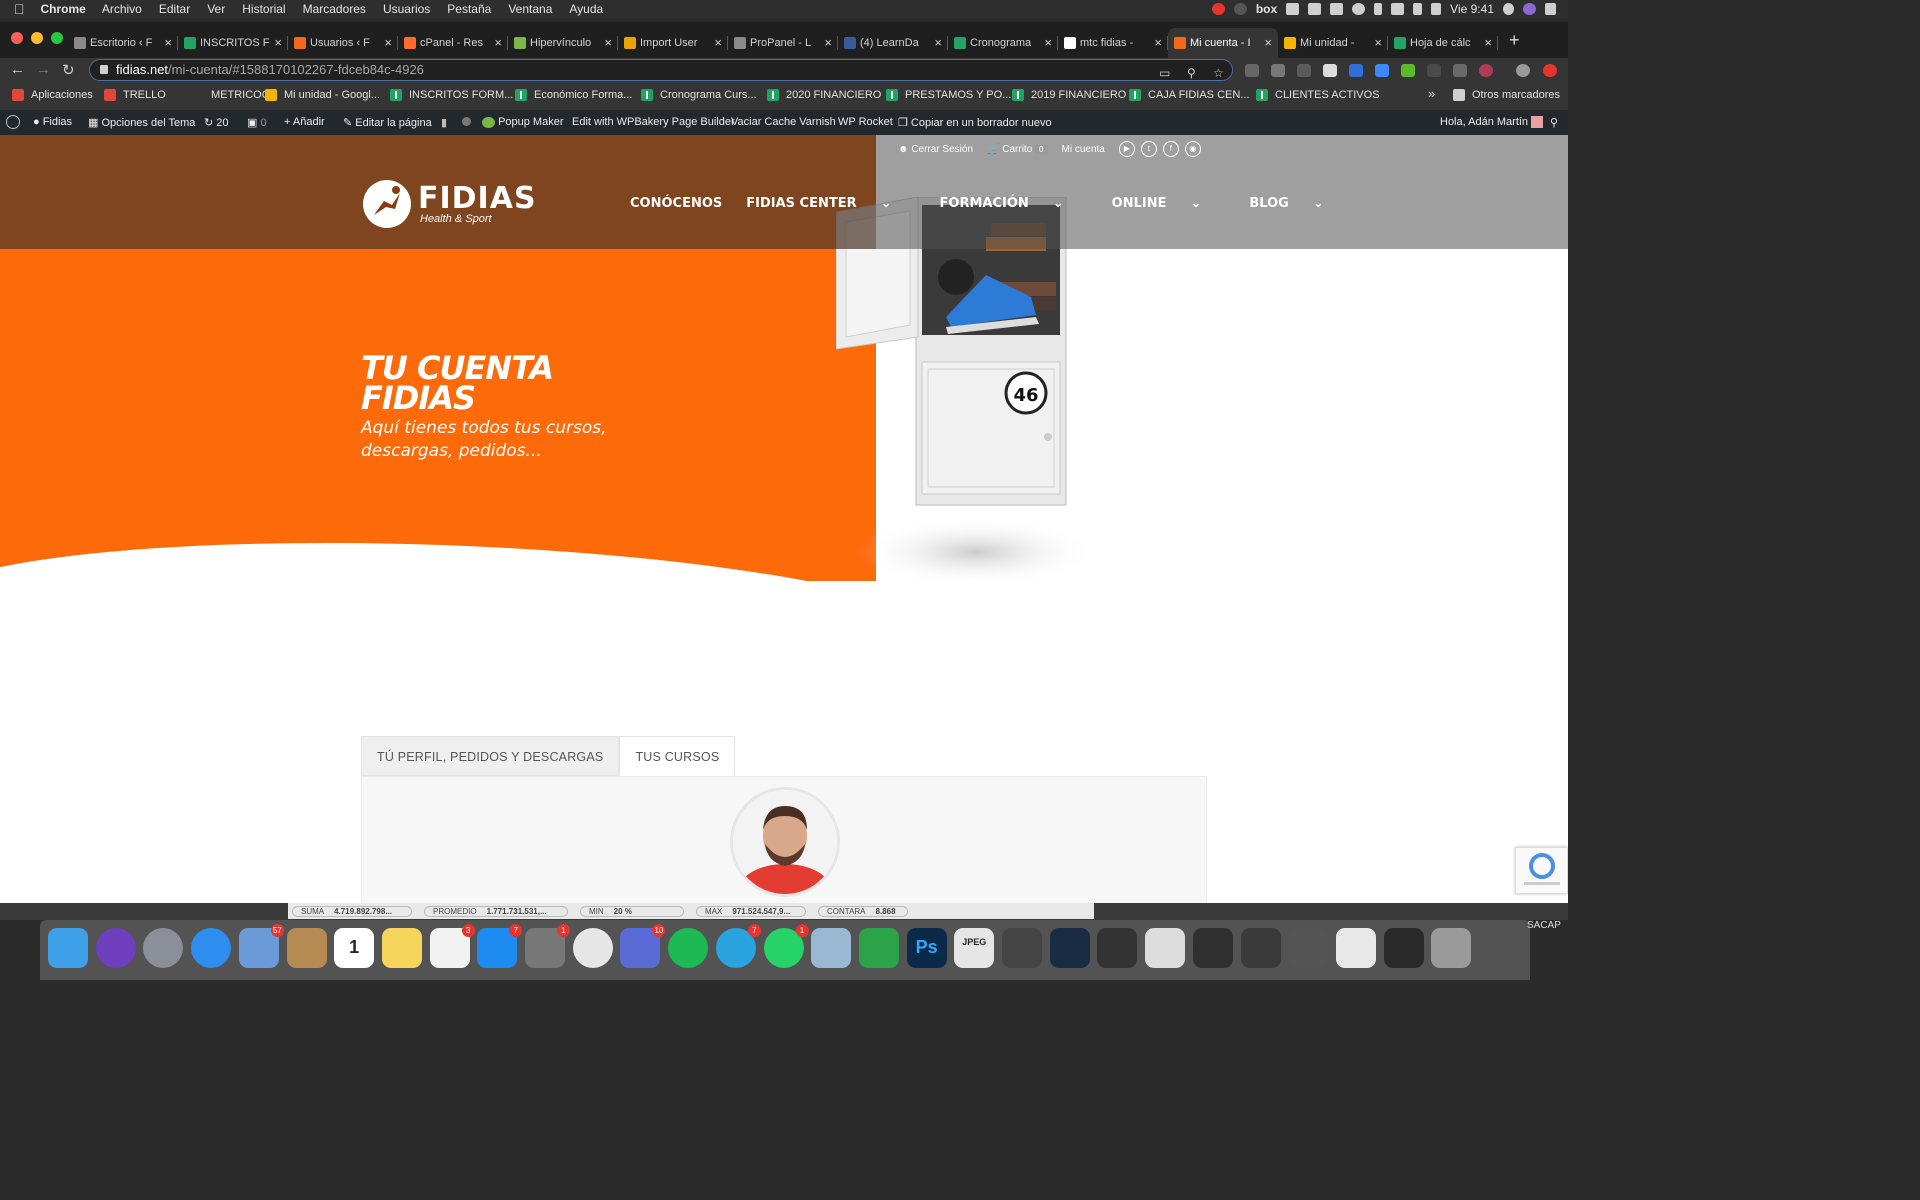 This screenshot has width=1920, height=1200. Describe the element at coordinates (974, 948) in the screenshot. I see `dock-jpeg-file-icon: JPEG` at that location.